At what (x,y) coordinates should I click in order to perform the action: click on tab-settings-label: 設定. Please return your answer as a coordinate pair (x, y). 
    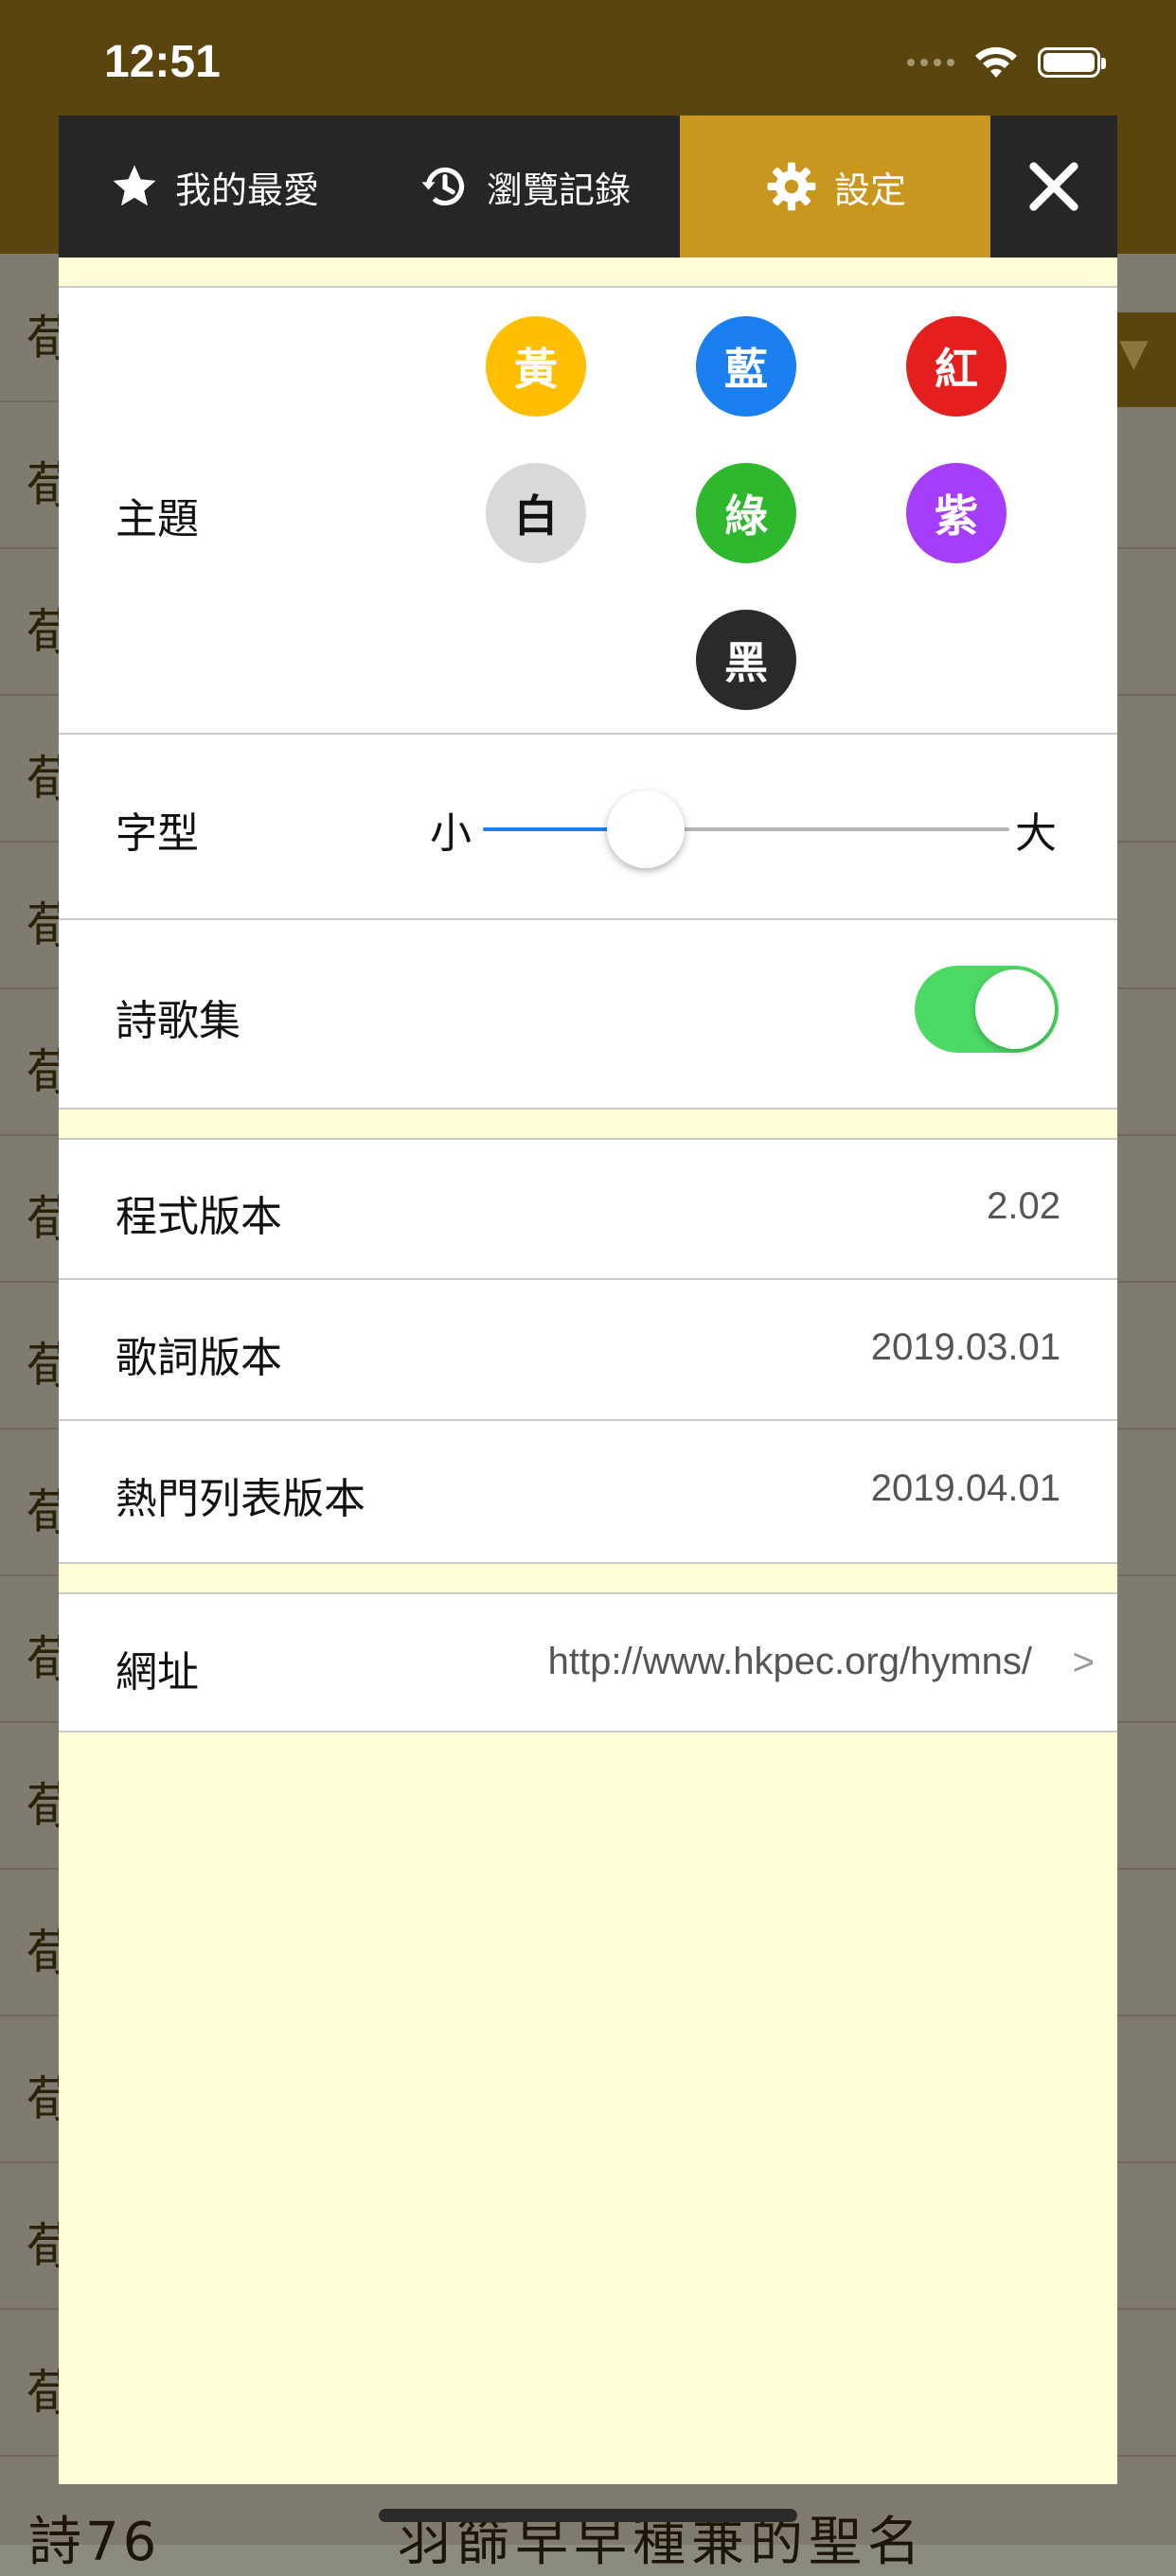
    Looking at the image, I should click on (869, 190).